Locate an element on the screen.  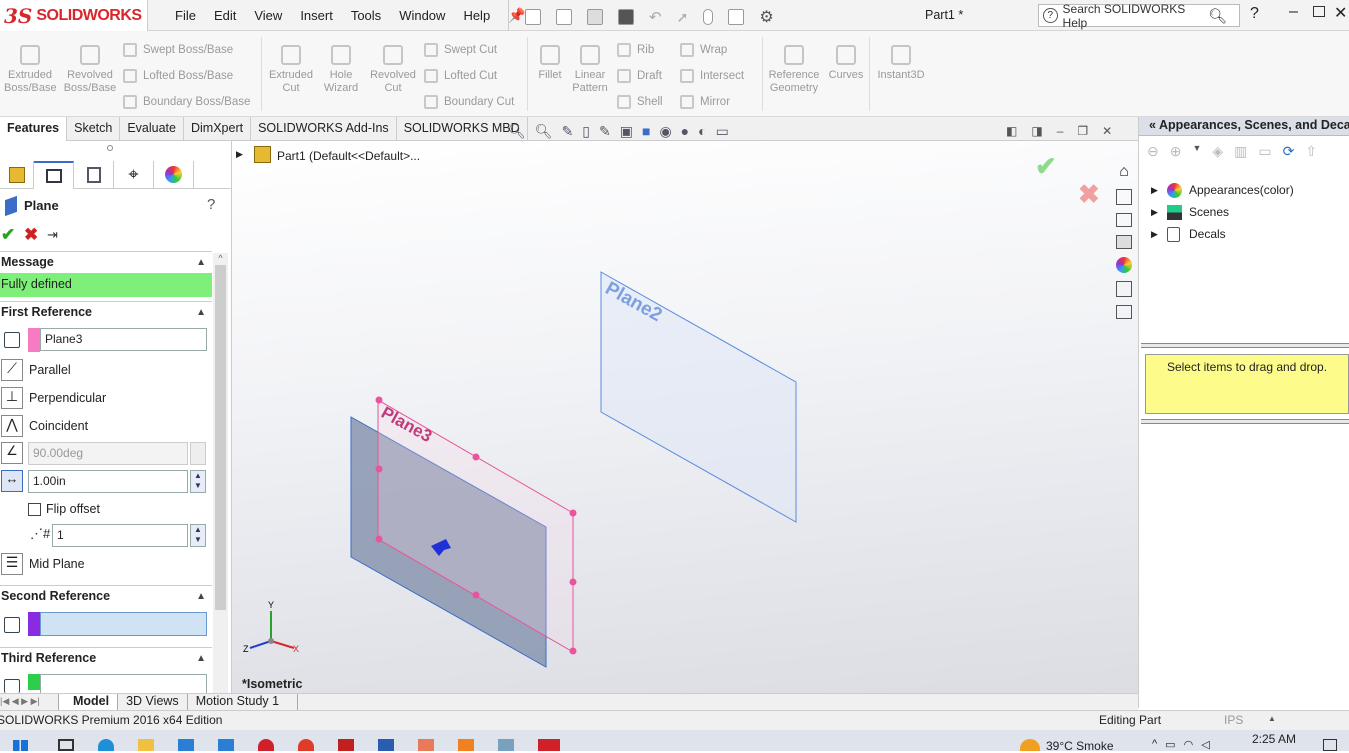
menu-file: File is located at coordinates (185, 15).